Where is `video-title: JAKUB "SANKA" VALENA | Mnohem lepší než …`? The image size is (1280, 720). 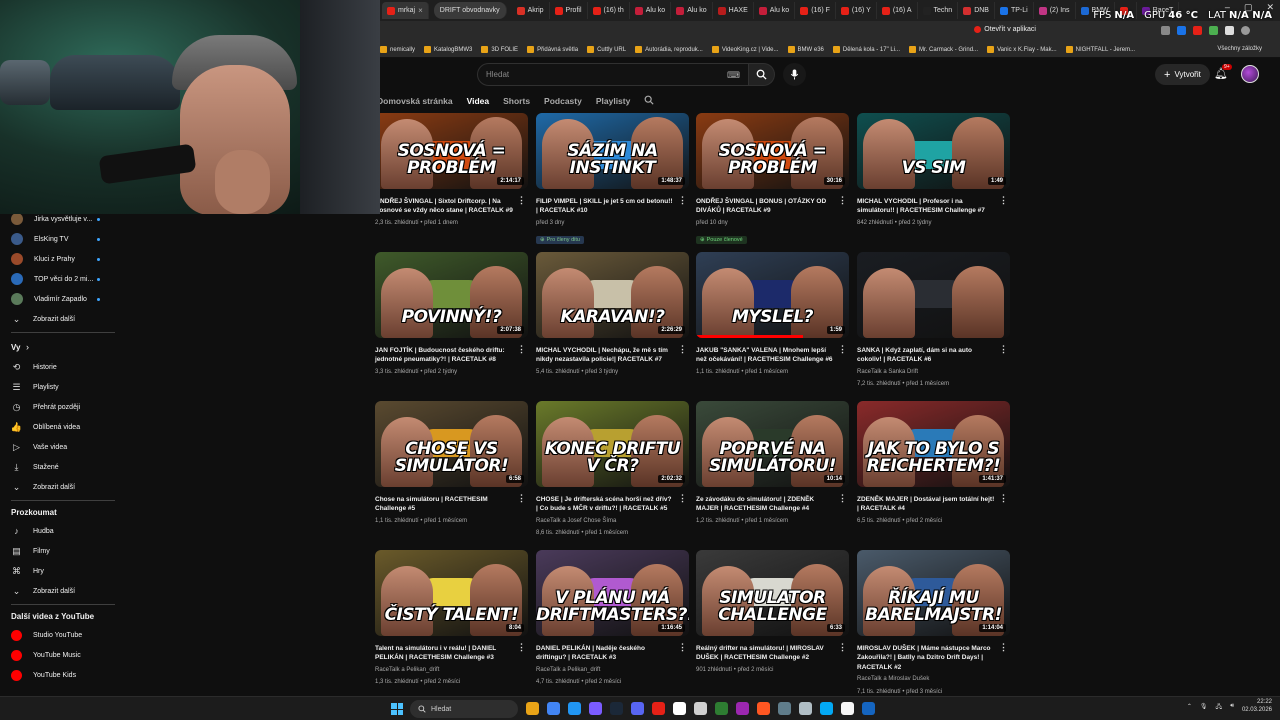
video-title: JAKUB "SANKA" VALENA | Mnohem lepší než … is located at coordinates (765, 355).